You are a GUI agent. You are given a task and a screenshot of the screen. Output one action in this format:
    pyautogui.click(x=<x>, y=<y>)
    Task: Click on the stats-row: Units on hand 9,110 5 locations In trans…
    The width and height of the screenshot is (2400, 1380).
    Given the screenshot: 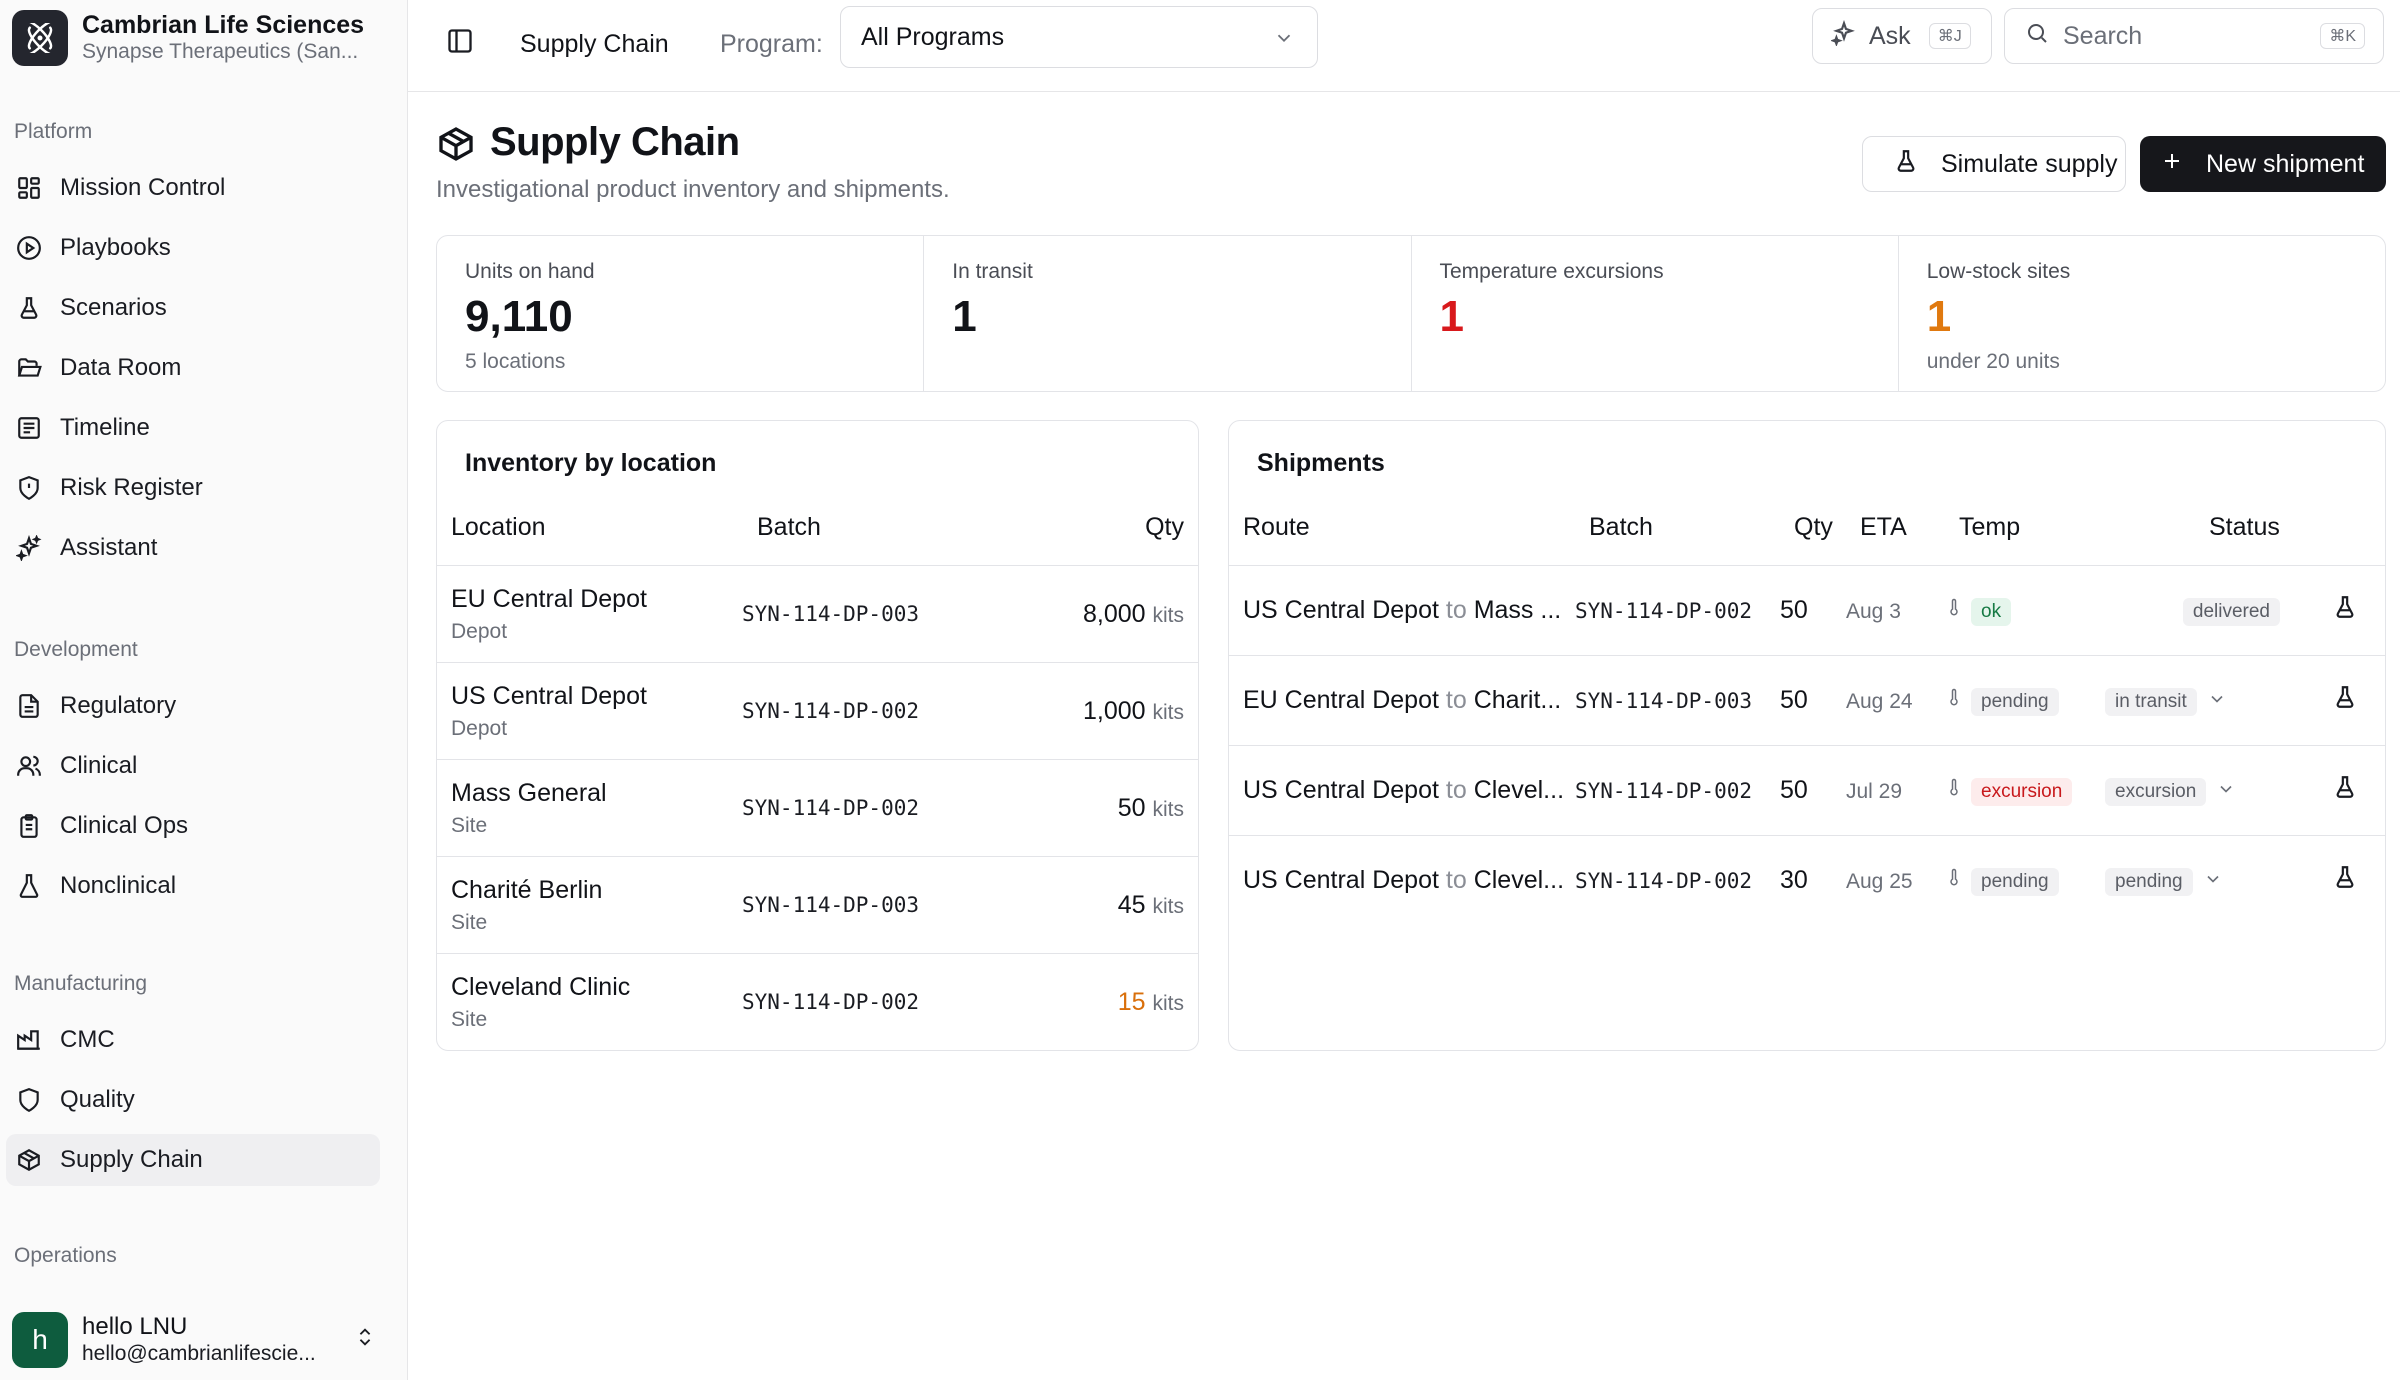 What is the action you would take?
    pyautogui.click(x=1411, y=313)
    